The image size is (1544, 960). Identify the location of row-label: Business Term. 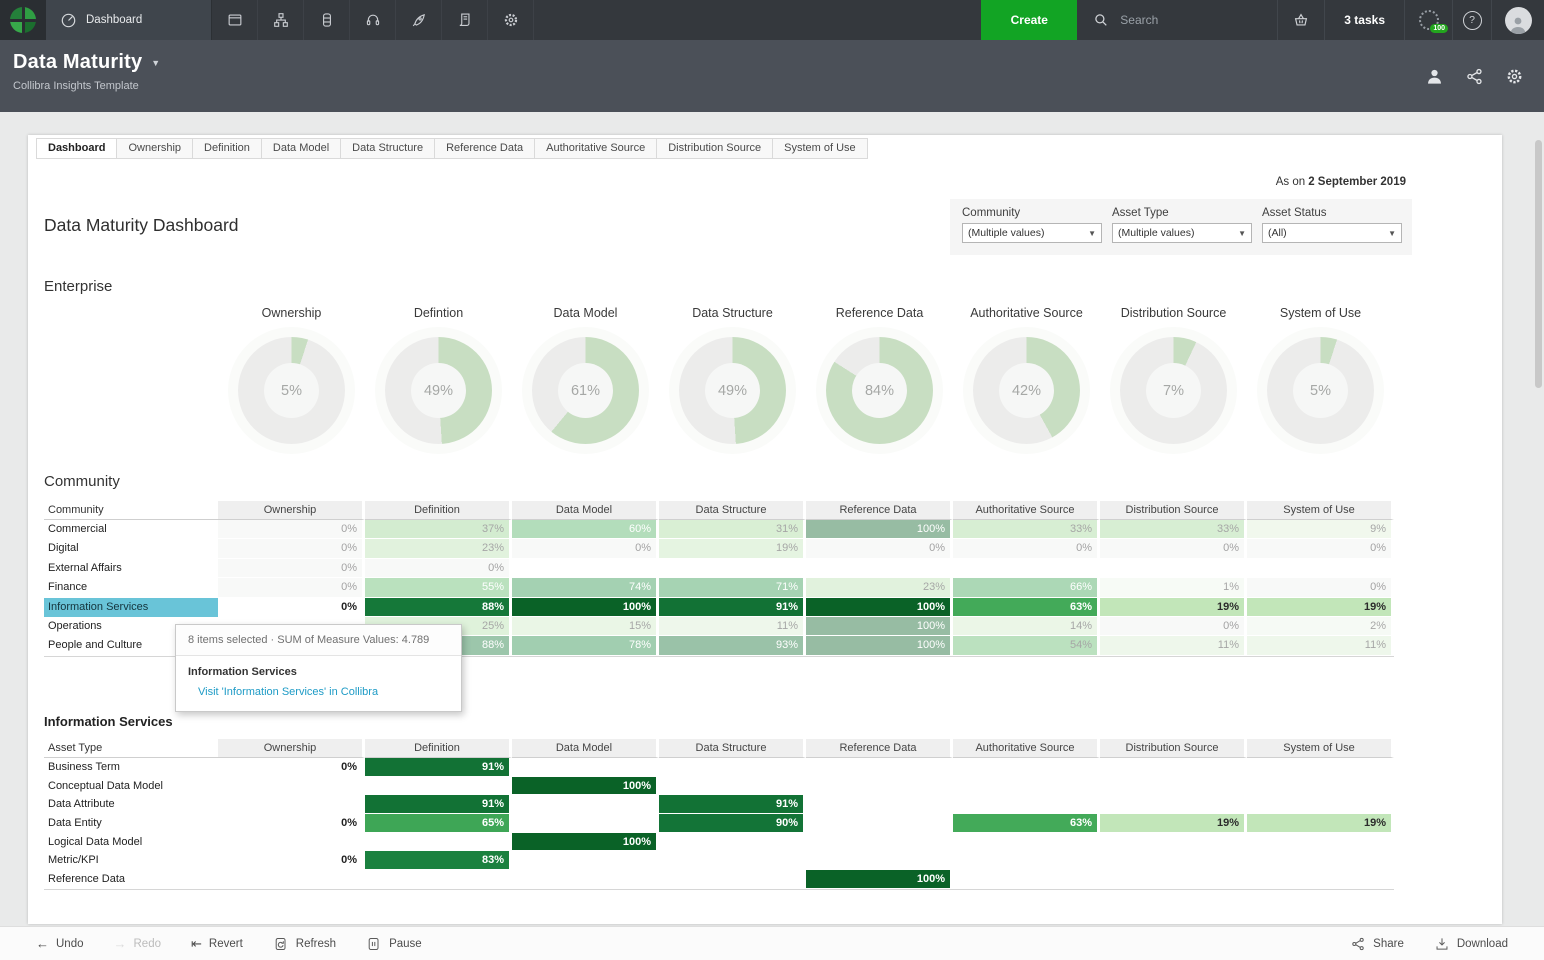
(131, 767).